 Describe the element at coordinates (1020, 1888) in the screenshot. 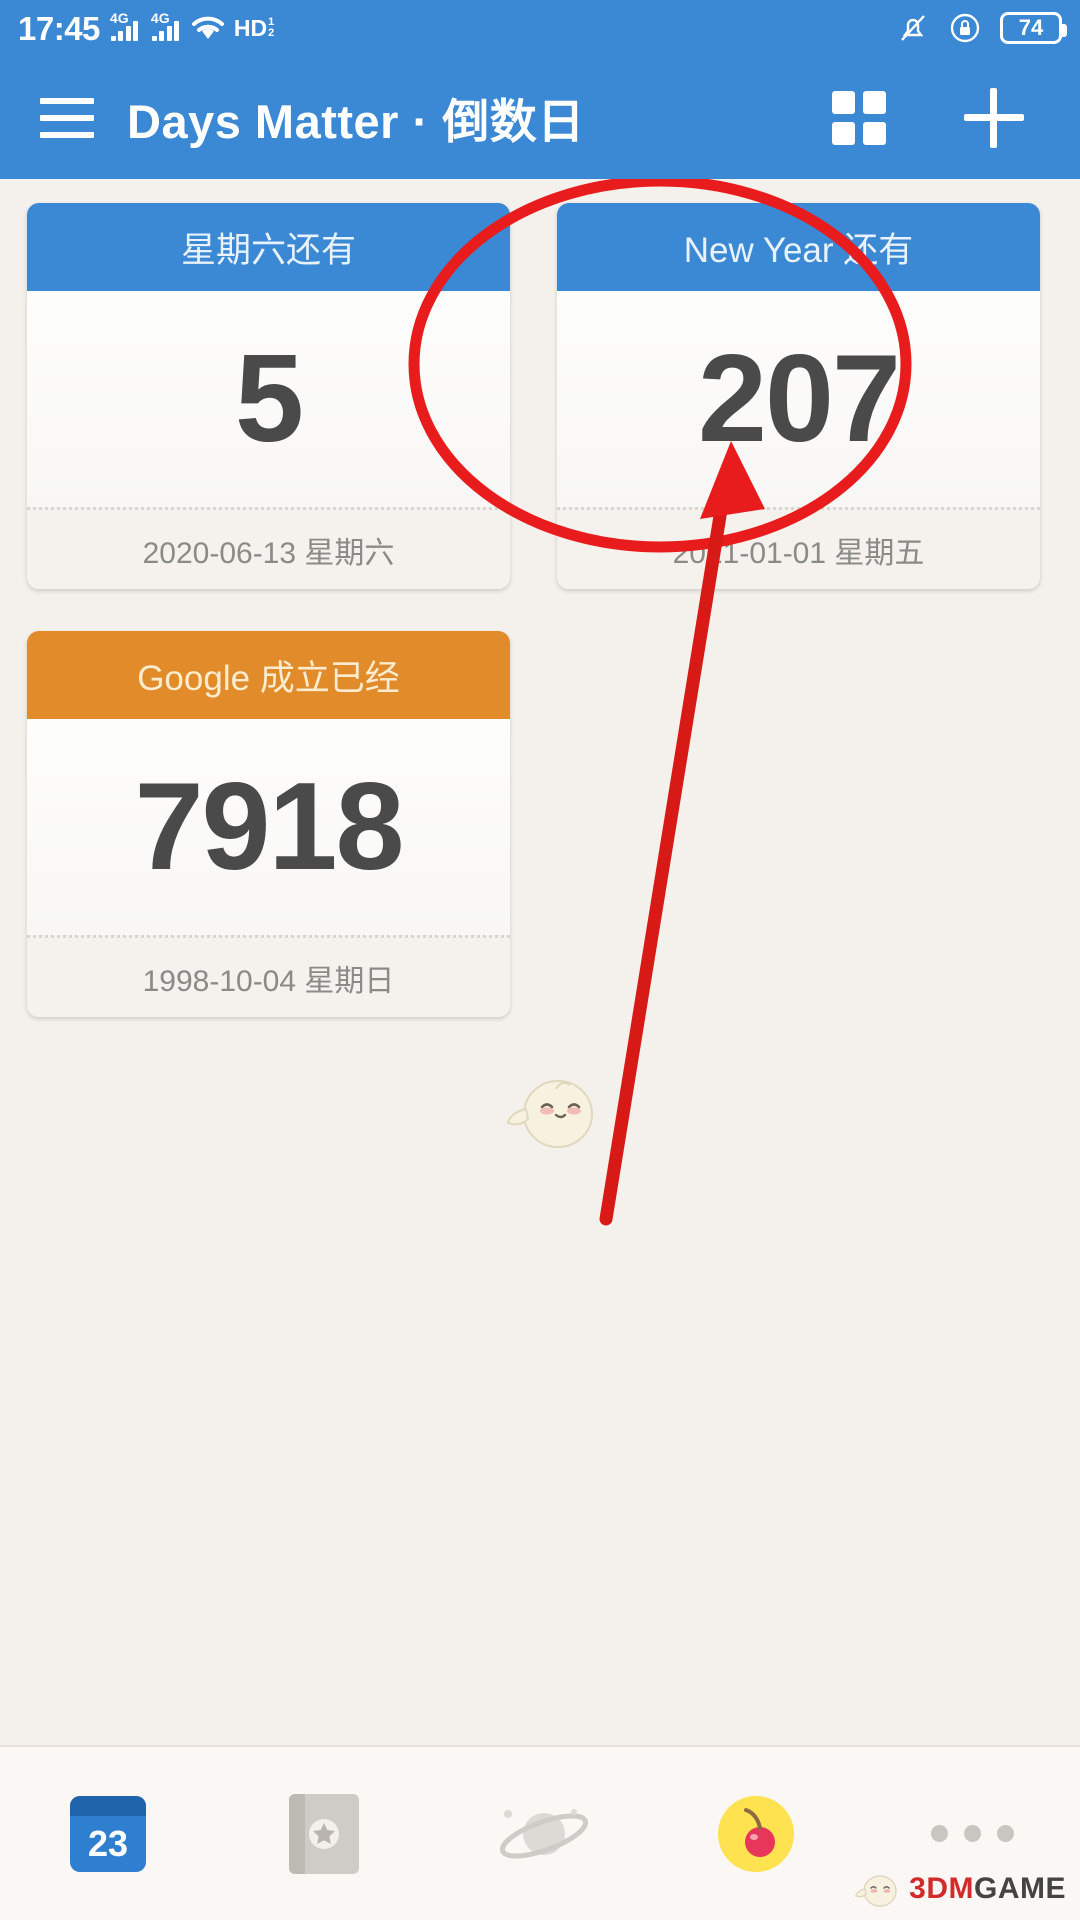

I see `watermark-suffix: GAME` at that location.